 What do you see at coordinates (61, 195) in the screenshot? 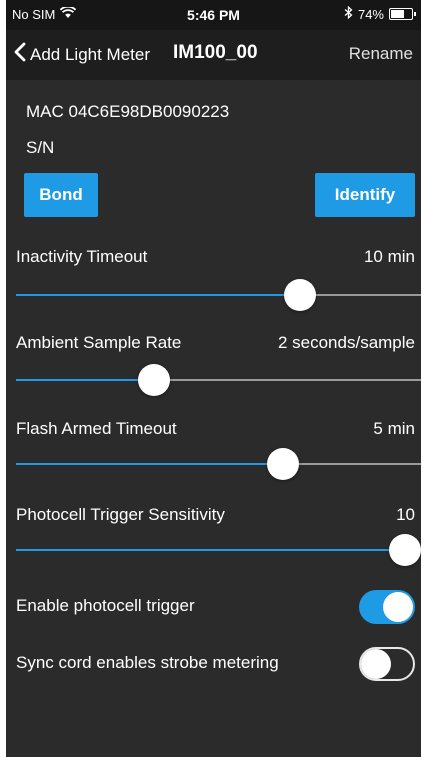
I see `bond-button: Bond` at bounding box center [61, 195].